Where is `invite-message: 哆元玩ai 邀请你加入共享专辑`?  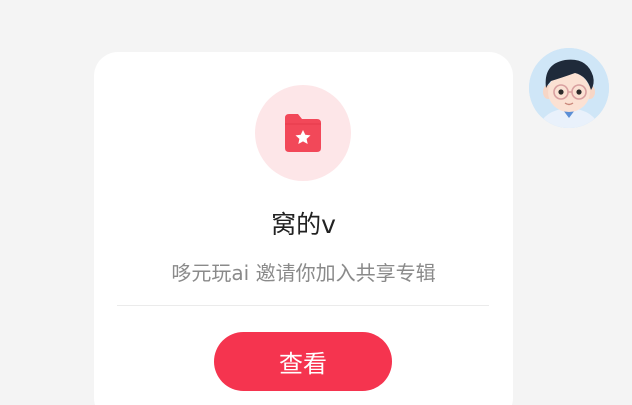 invite-message: 哆元玩ai 邀请你加入共享专辑 is located at coordinates (303, 273).